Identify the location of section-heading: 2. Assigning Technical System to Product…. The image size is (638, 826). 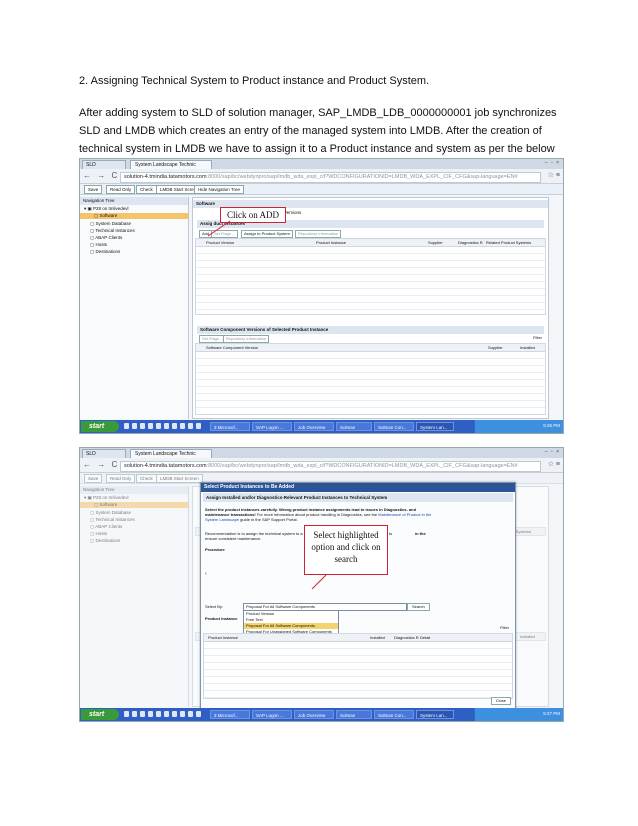
(254, 81).